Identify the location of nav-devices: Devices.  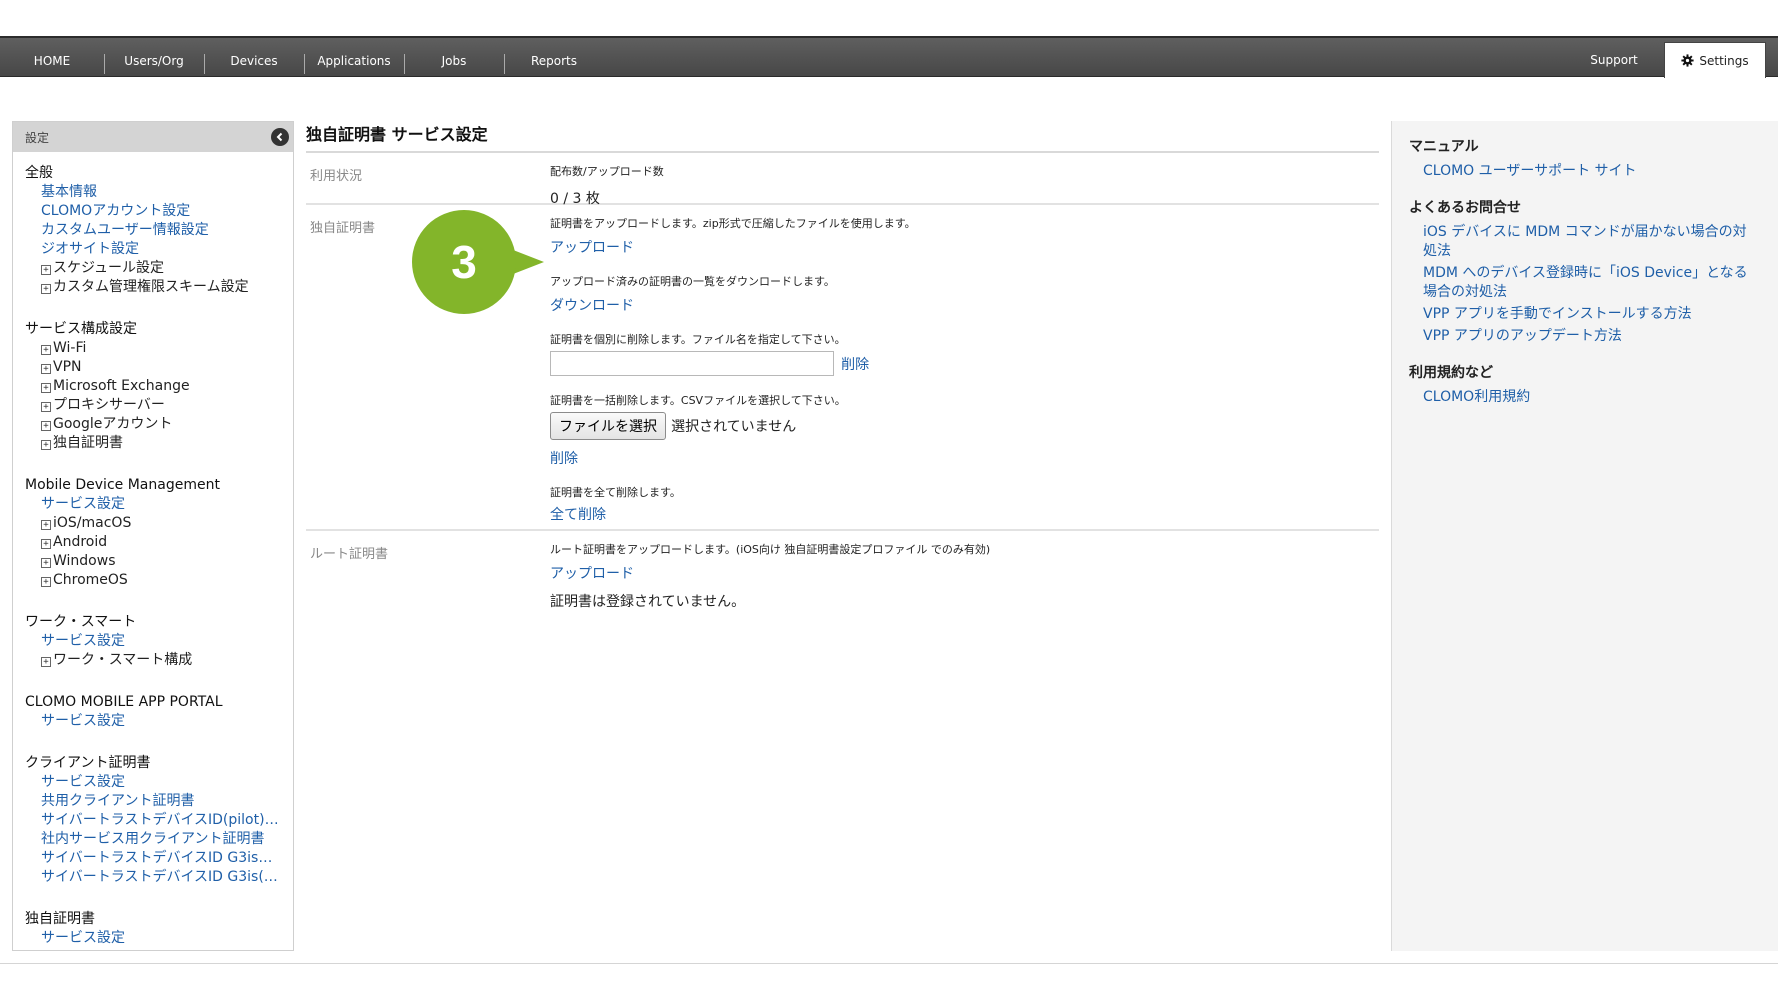
(254, 57).